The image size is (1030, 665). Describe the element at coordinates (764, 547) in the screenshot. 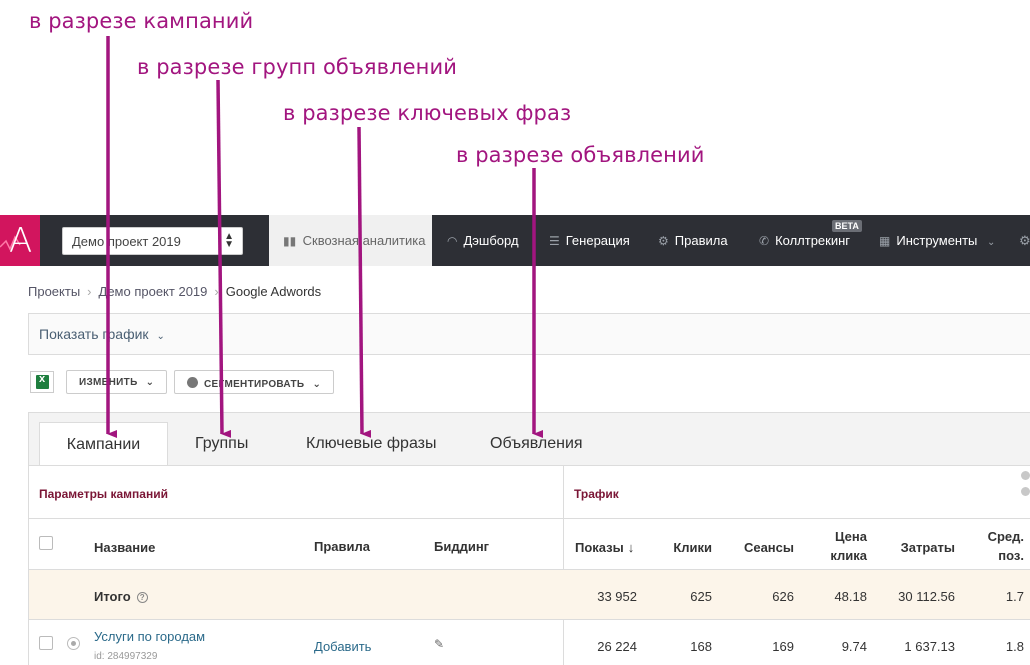

I see `col-sessions: Сеансы` at that location.